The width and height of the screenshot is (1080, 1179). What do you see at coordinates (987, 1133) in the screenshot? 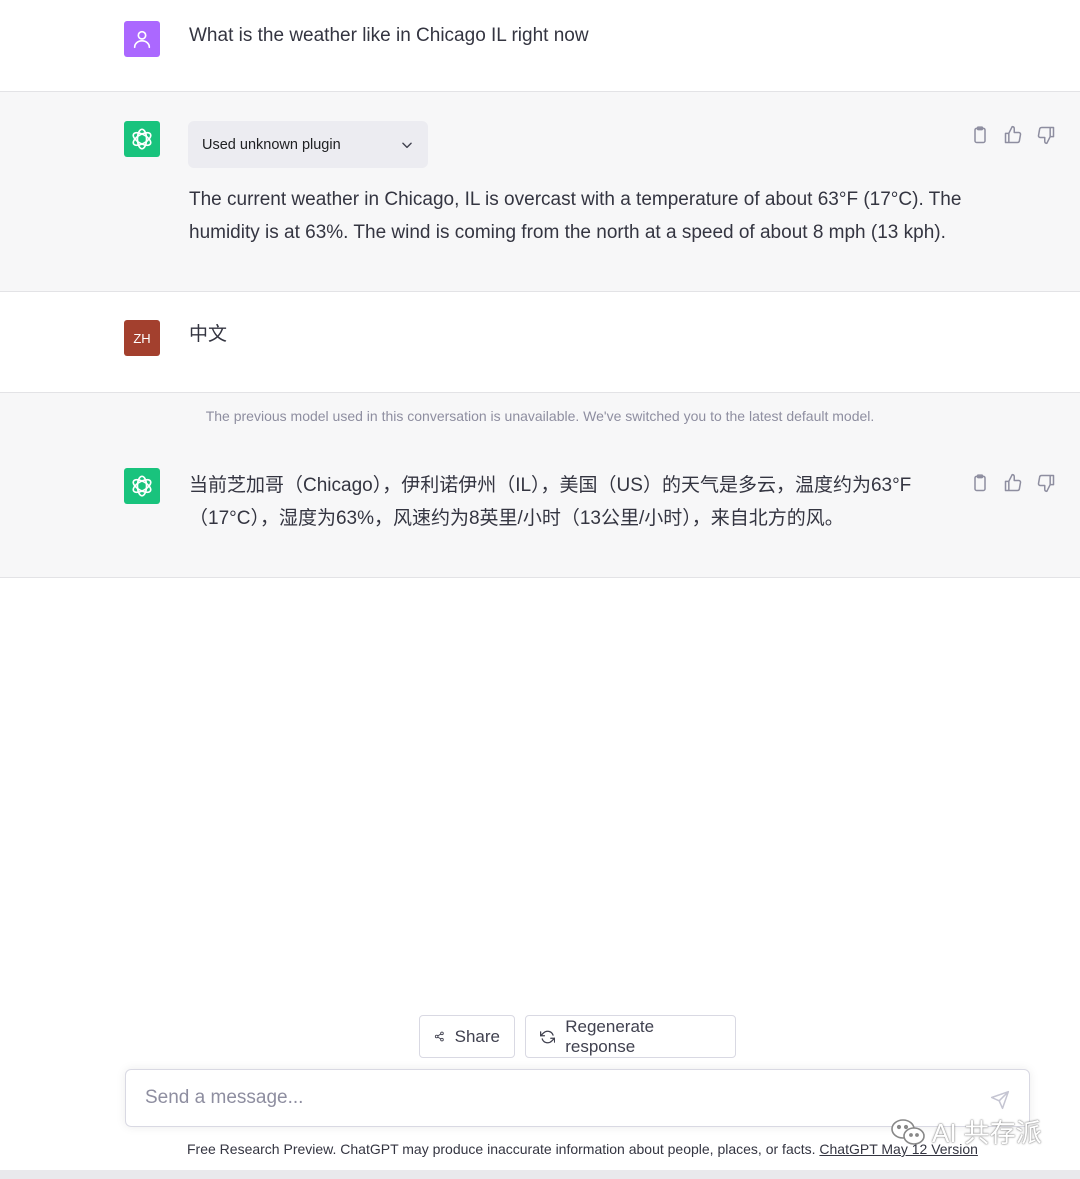
I see `watermark-text: AI 共存派` at bounding box center [987, 1133].